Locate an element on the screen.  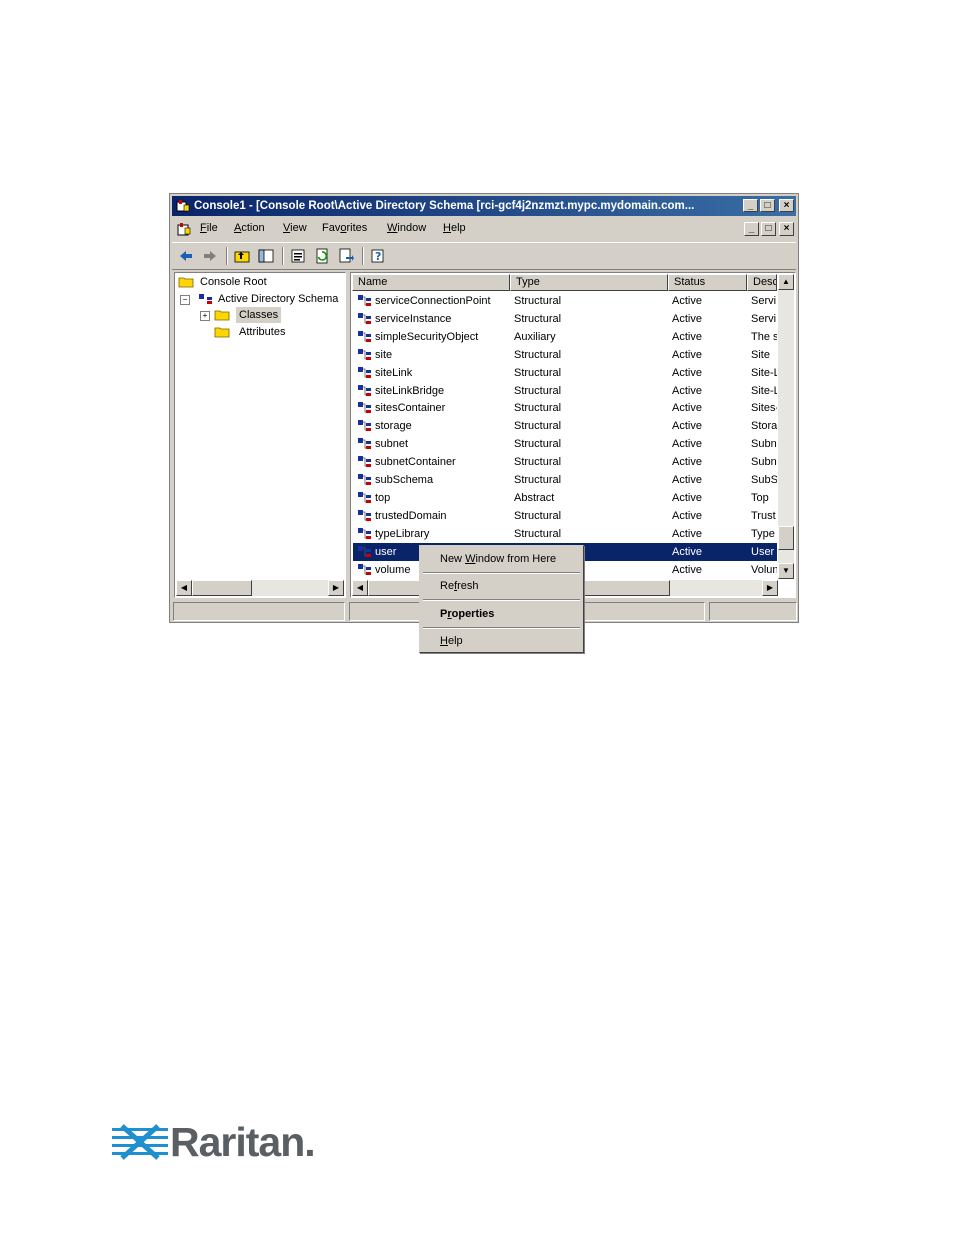
table-row: storage Structural Active Stora is located at coordinates (565, 426).